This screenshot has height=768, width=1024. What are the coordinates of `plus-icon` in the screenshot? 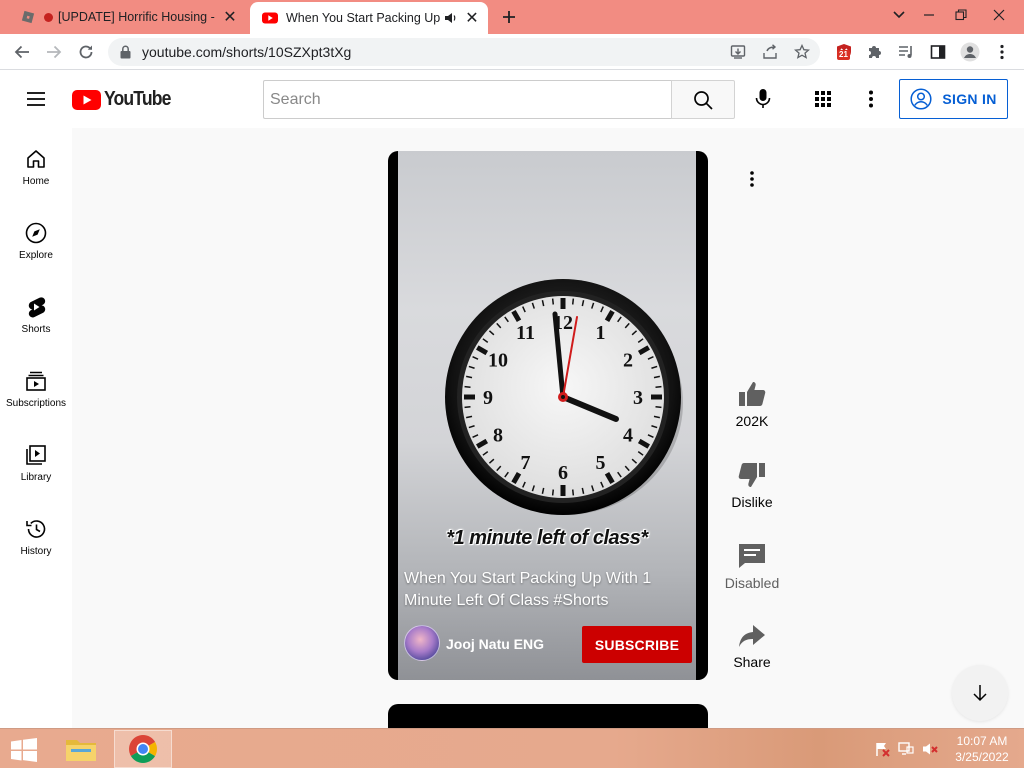 It's located at (509, 17).